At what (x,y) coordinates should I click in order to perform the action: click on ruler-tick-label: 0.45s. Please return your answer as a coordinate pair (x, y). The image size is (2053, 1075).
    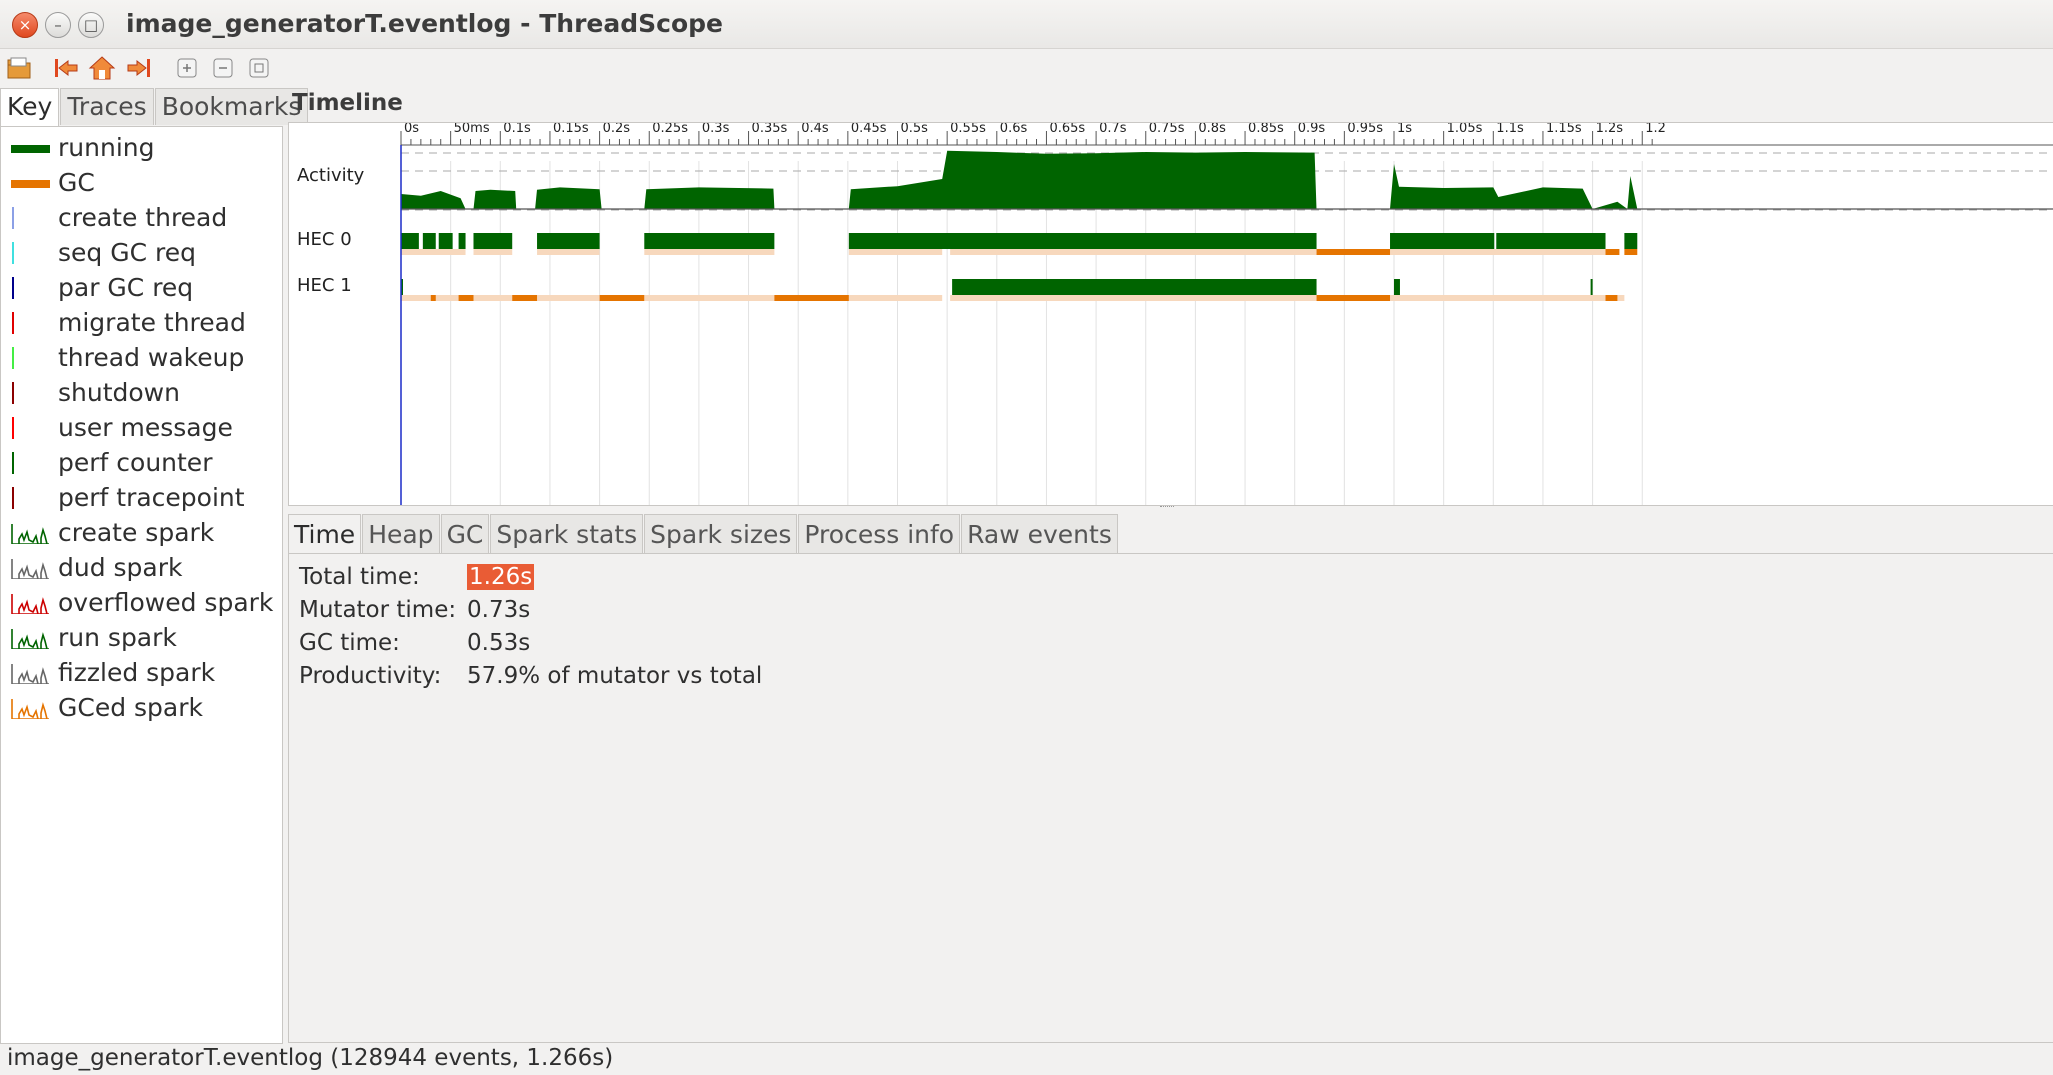
    Looking at the image, I should click on (869, 129).